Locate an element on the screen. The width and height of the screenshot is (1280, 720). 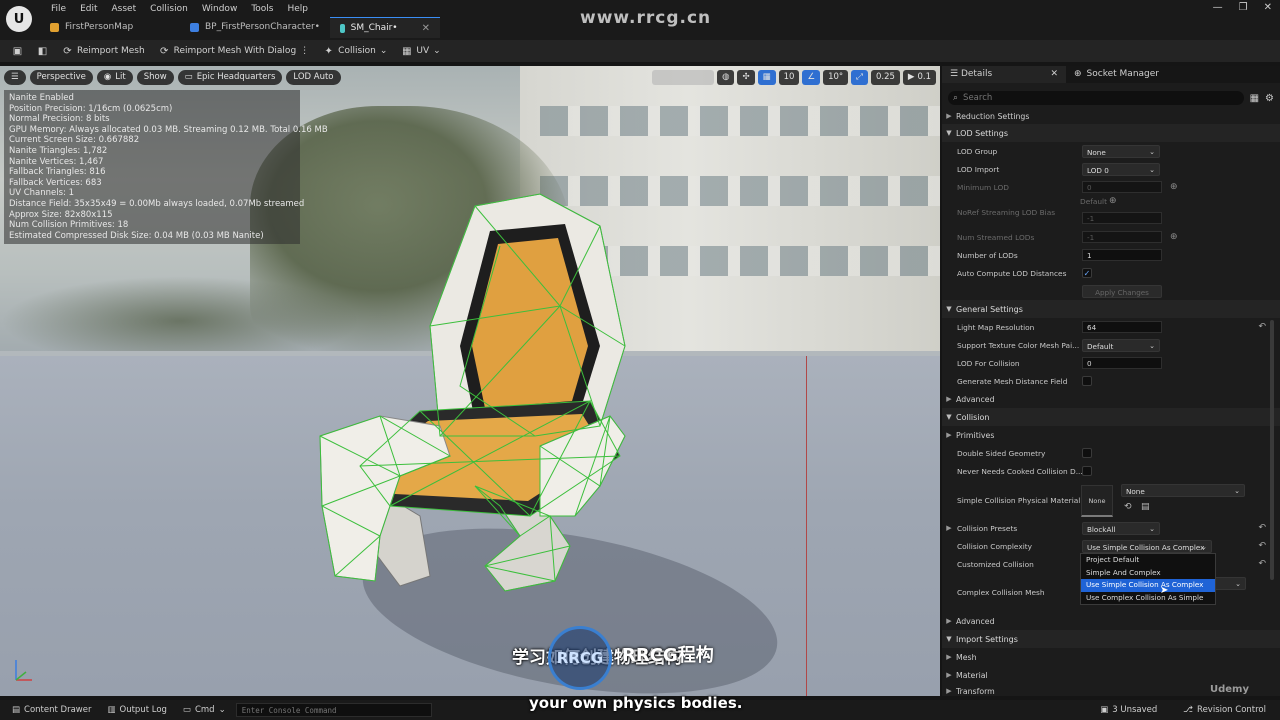
section-material: ▶ Material is located at coordinates (1111, 675).